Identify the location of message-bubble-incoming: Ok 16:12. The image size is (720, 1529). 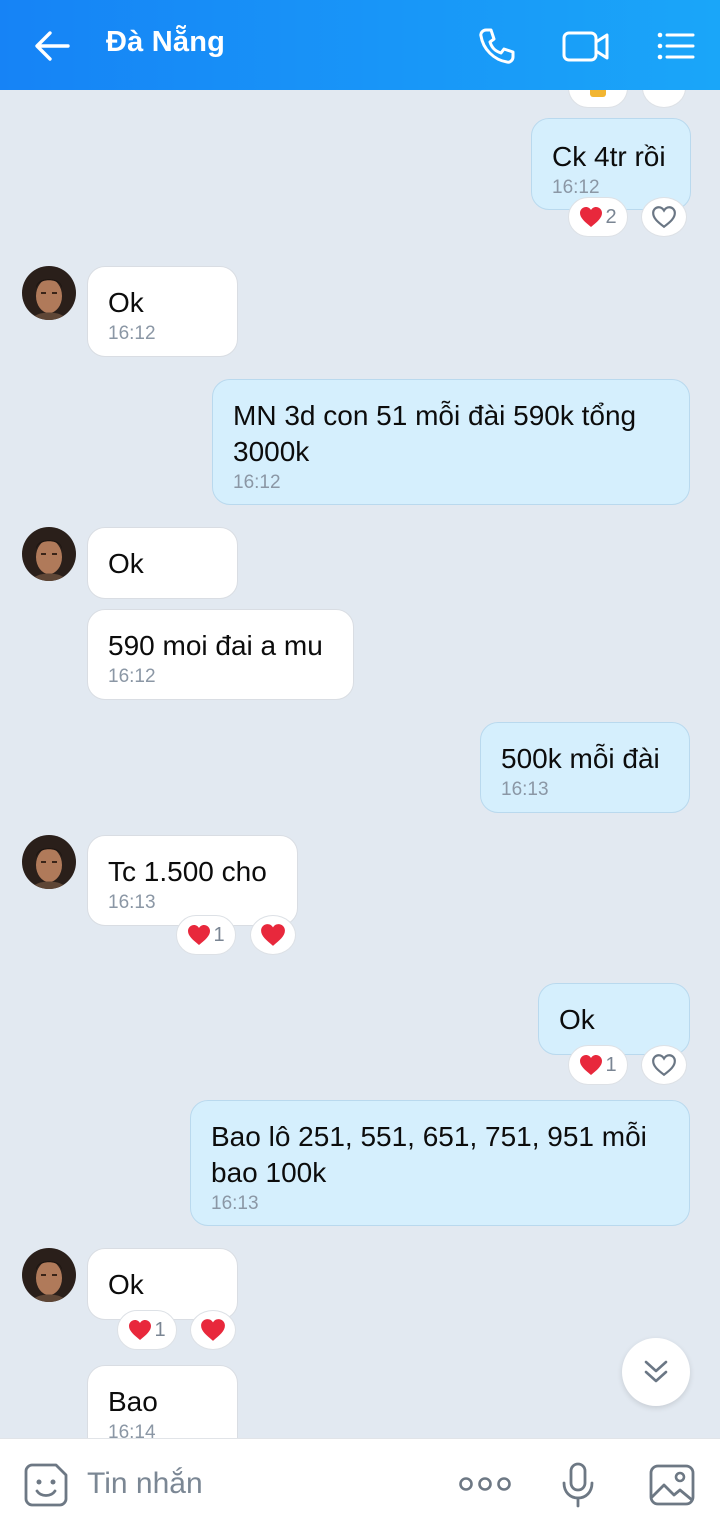
(162, 311).